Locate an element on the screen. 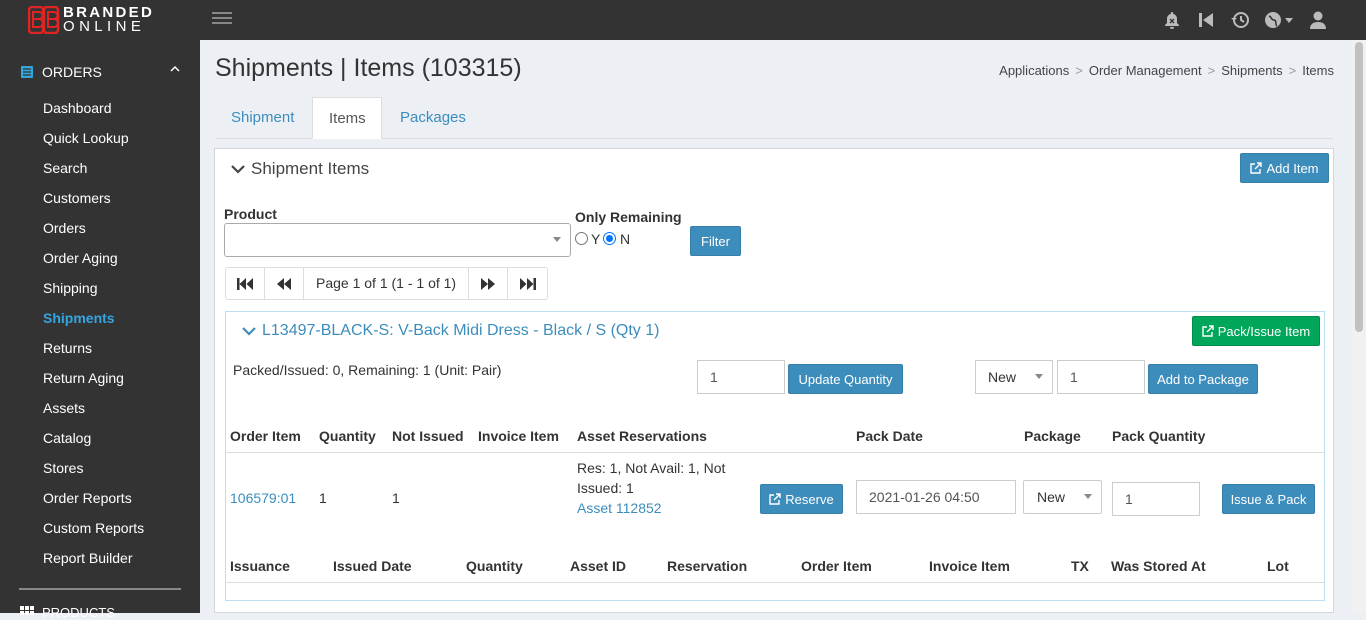 This screenshot has height=620, width=1366. vertical-scrollbar is located at coordinates (1359, 326).